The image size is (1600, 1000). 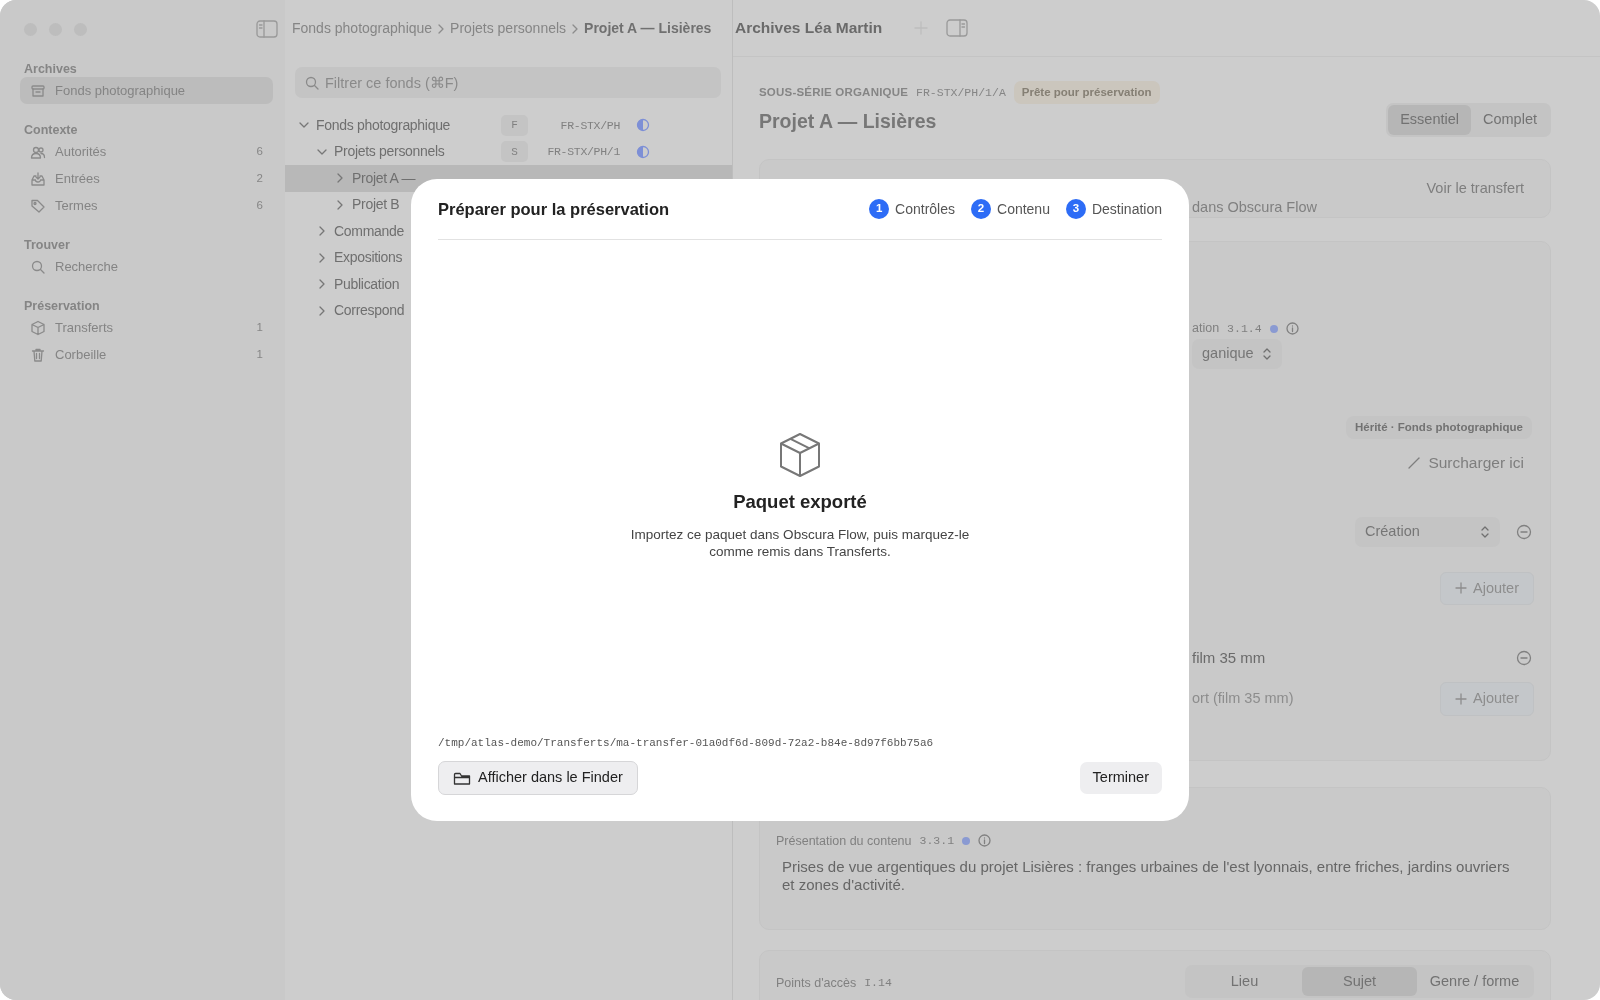 What do you see at coordinates (937, 841) in the screenshot?
I see `rule-reference: 3.3.1` at bounding box center [937, 841].